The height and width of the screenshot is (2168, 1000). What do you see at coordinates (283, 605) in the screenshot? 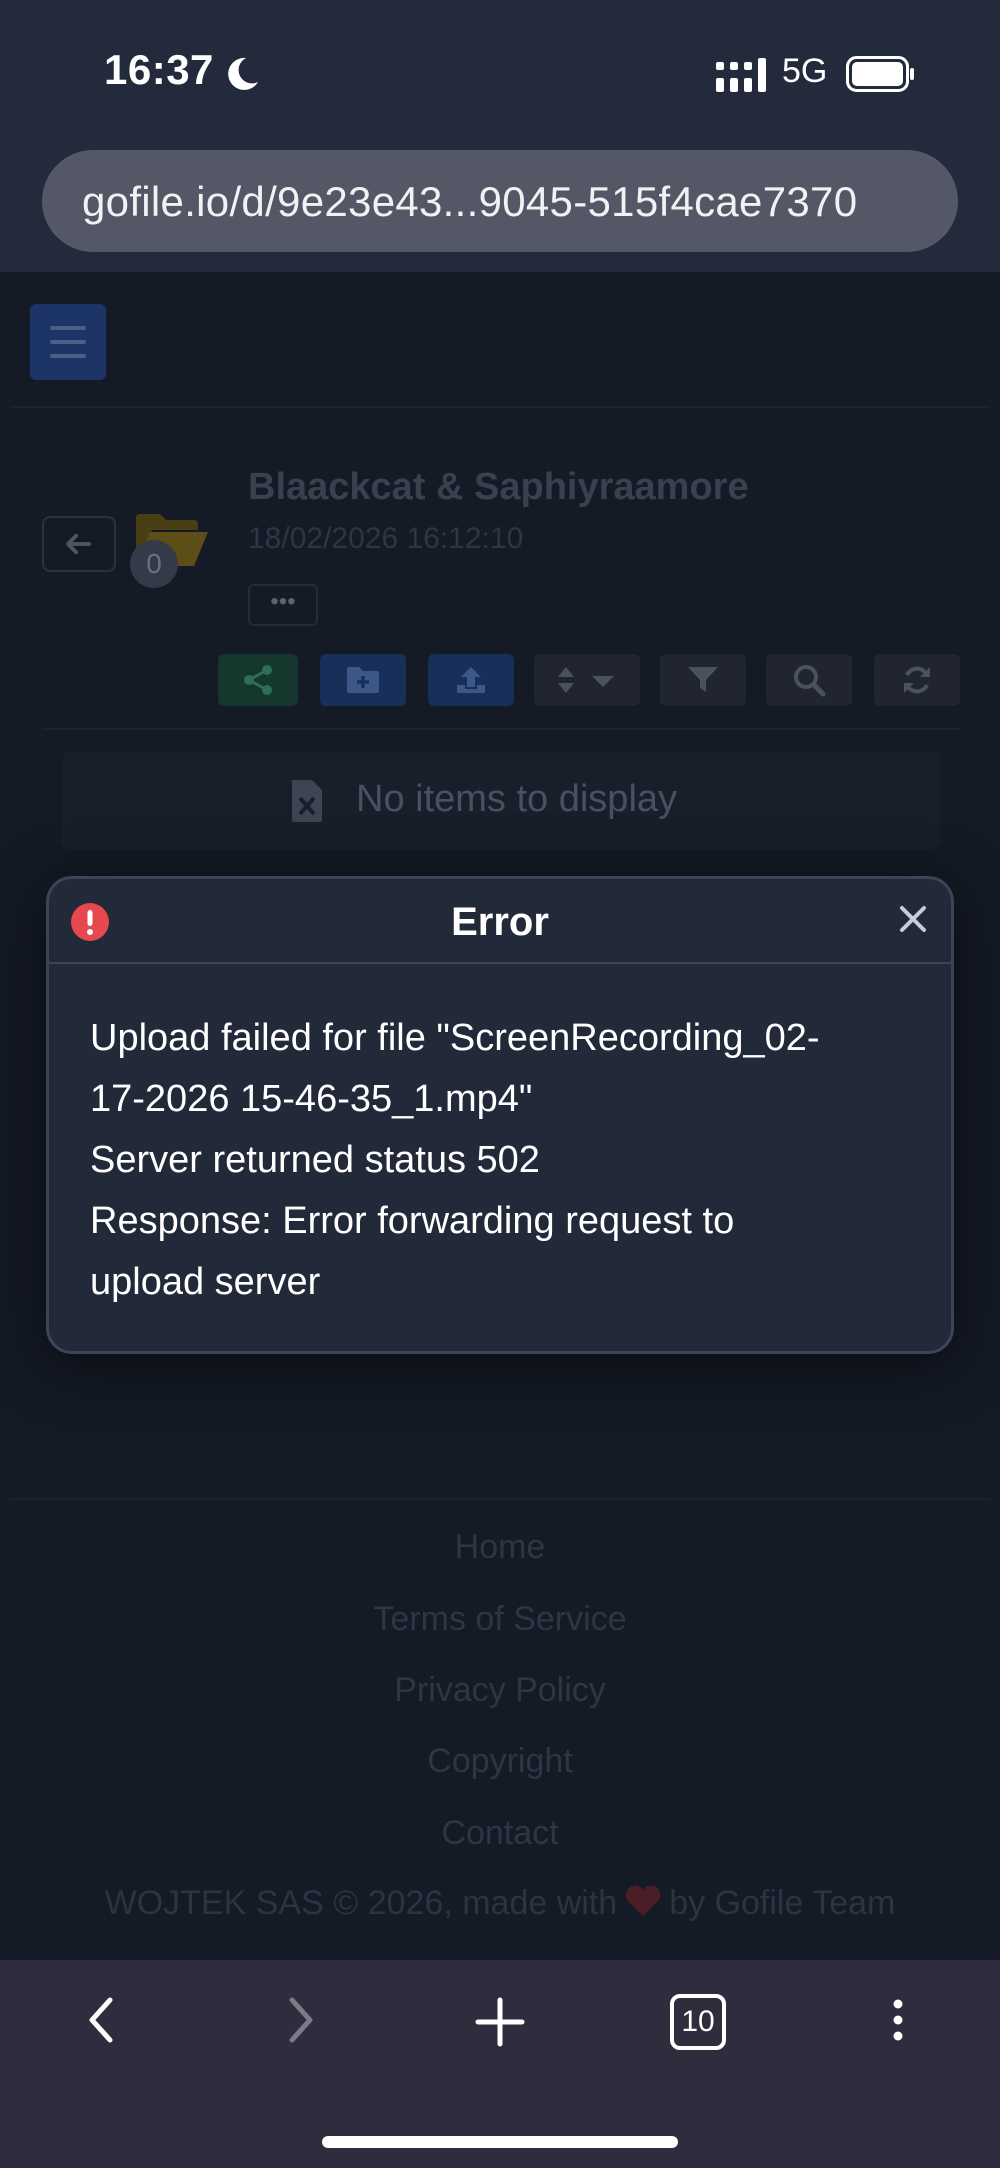
I see `more-options-button: •••` at bounding box center [283, 605].